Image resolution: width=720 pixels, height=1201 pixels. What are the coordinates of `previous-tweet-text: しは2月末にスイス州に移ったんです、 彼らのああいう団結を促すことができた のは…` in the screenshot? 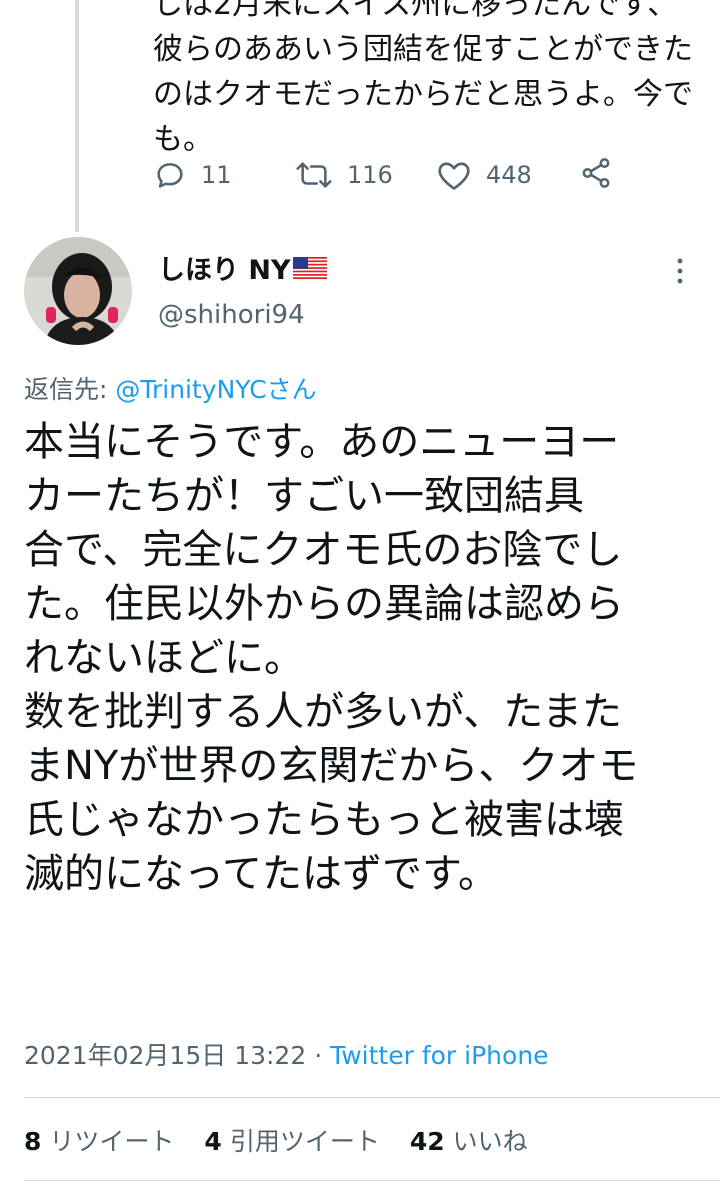 It's located at (423, 78).